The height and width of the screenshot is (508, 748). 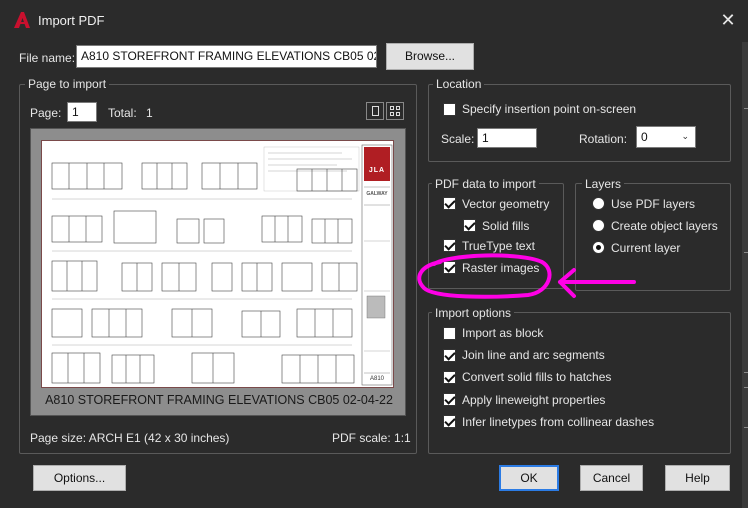 I want to click on use-pdf-layers-label: Use PDF layers, so click(x=653, y=204).